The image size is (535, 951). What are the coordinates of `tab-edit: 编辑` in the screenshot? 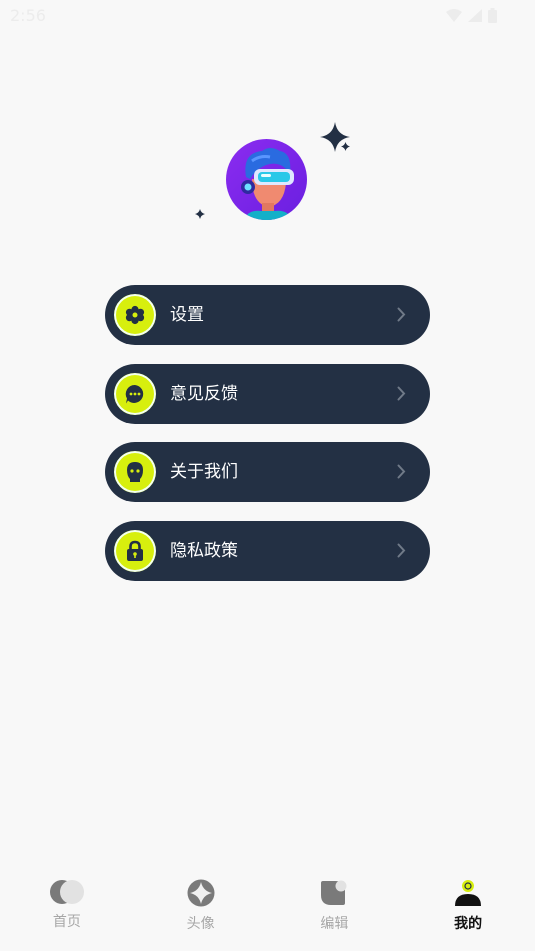 It's located at (335, 909).